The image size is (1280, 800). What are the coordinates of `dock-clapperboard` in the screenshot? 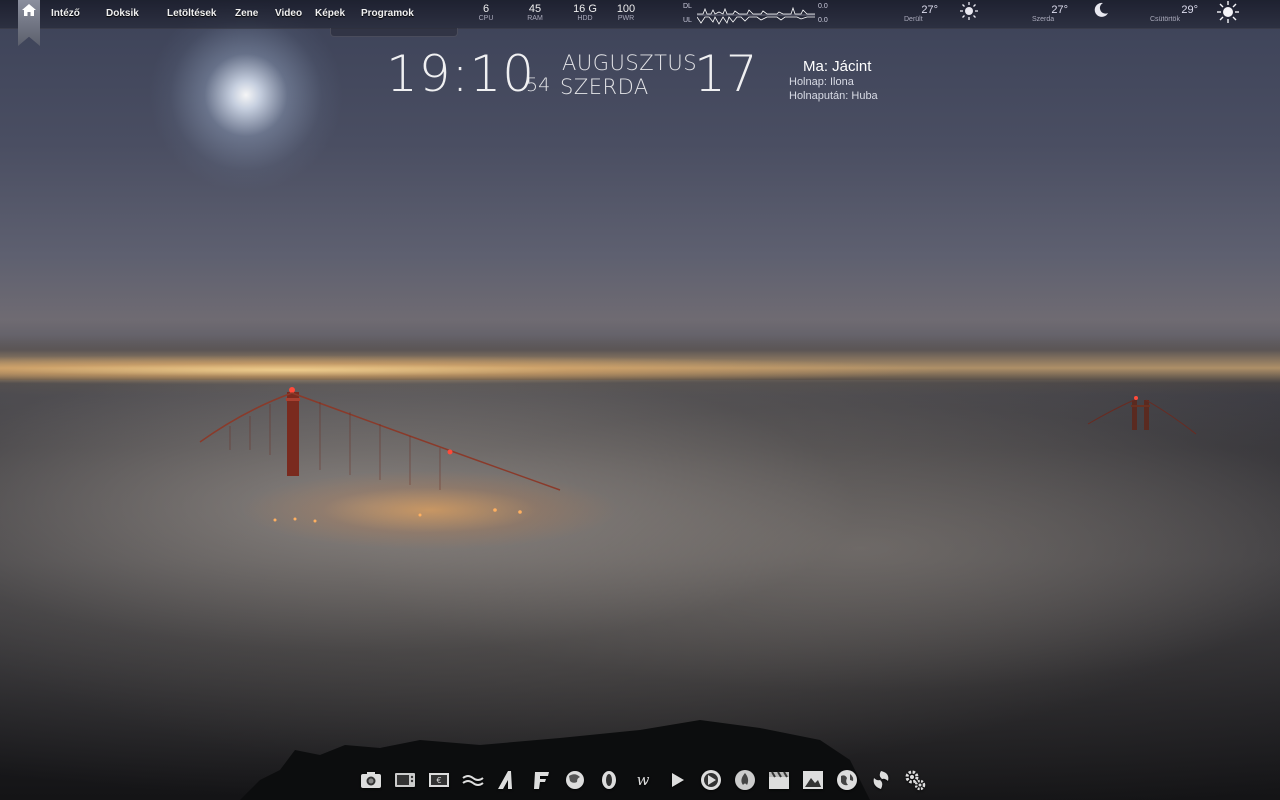 It's located at (779, 780).